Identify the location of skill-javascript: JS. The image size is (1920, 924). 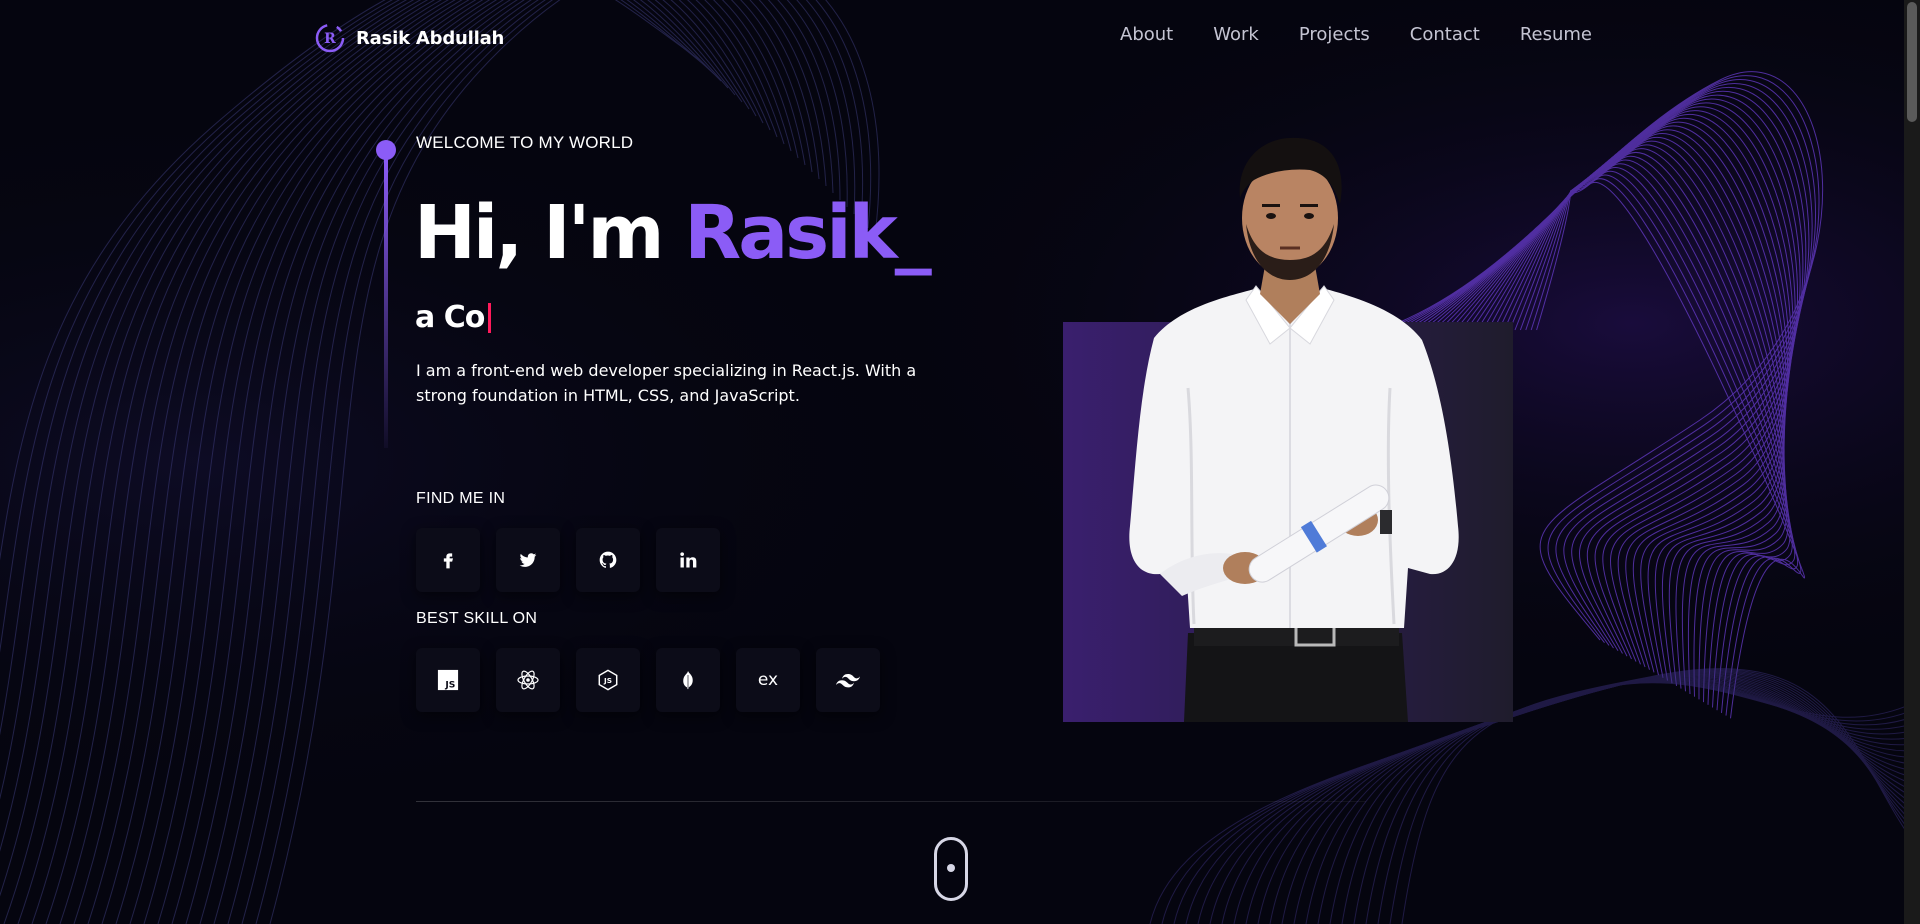
(448, 680).